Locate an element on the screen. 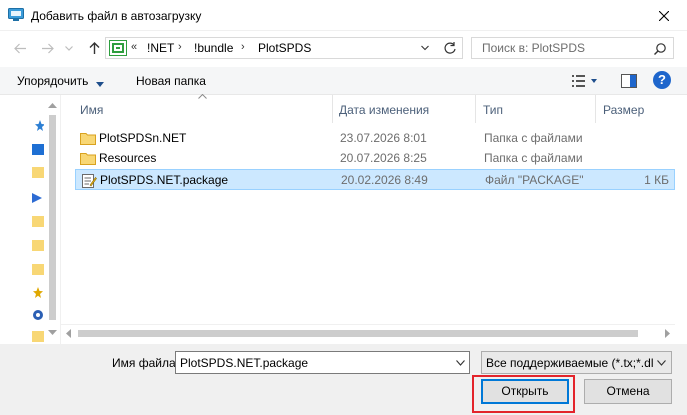 The image size is (687, 415). file-date: 23.07.2026 8:01 is located at coordinates (383, 138).